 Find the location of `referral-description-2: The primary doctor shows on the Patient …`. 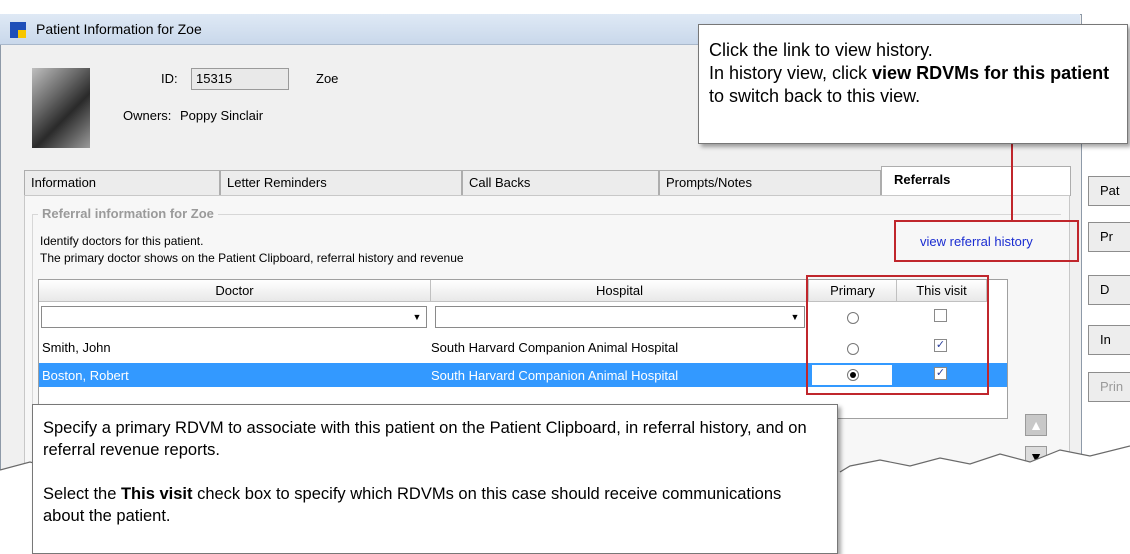

referral-description-2: The primary doctor shows on the Patient … is located at coordinates (252, 258).